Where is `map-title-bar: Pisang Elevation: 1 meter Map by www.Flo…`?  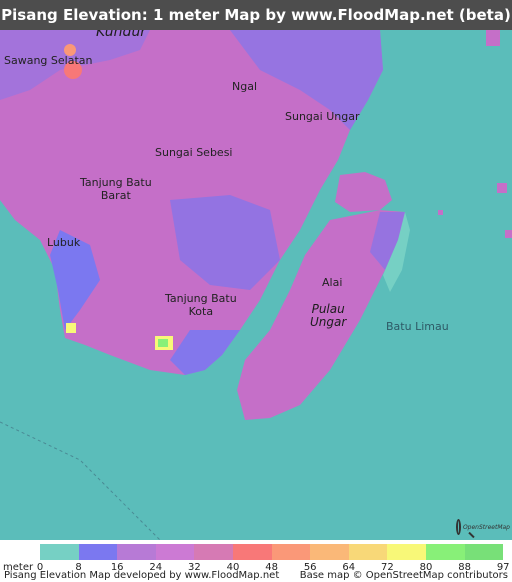 map-title-bar: Pisang Elevation: 1 meter Map by www.Flo… is located at coordinates (256, 15).